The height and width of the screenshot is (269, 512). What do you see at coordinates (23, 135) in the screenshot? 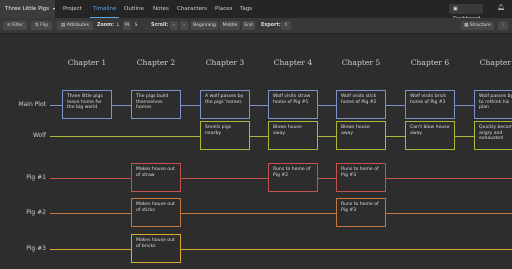
I see `plotline-label: Wolf` at bounding box center [23, 135].